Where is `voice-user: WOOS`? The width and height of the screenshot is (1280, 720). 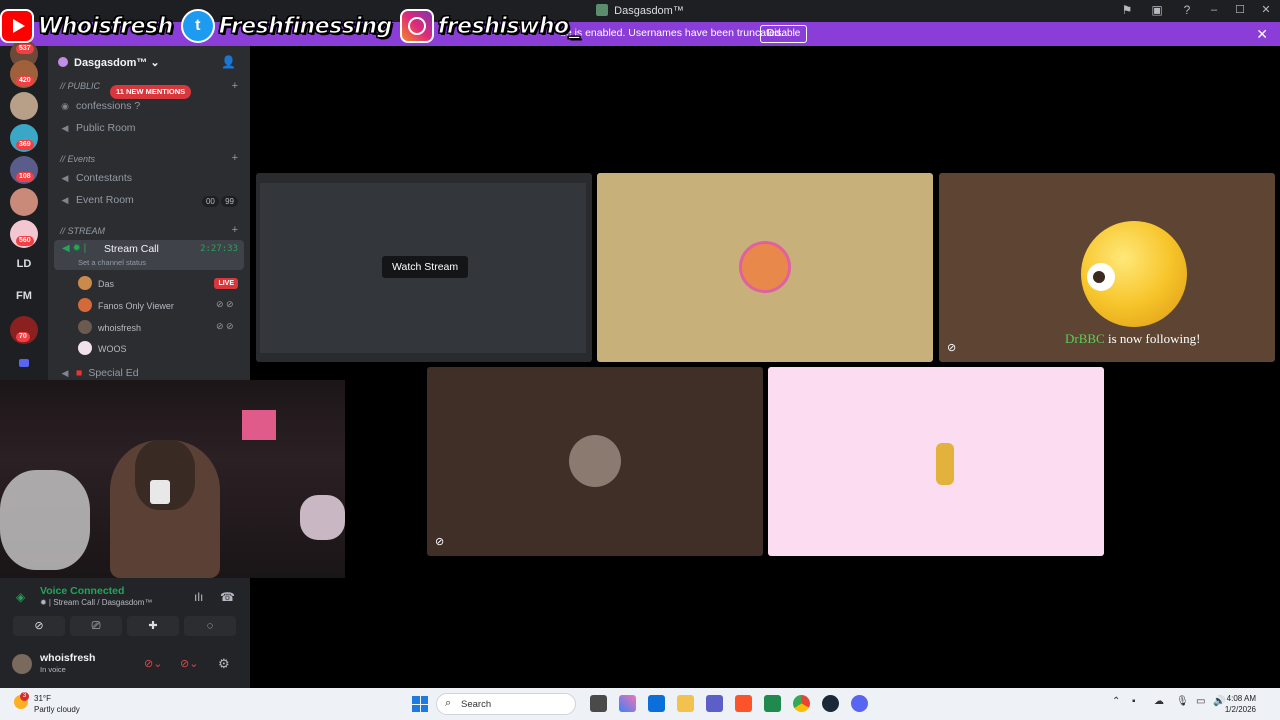 voice-user: WOOS is located at coordinates (102, 348).